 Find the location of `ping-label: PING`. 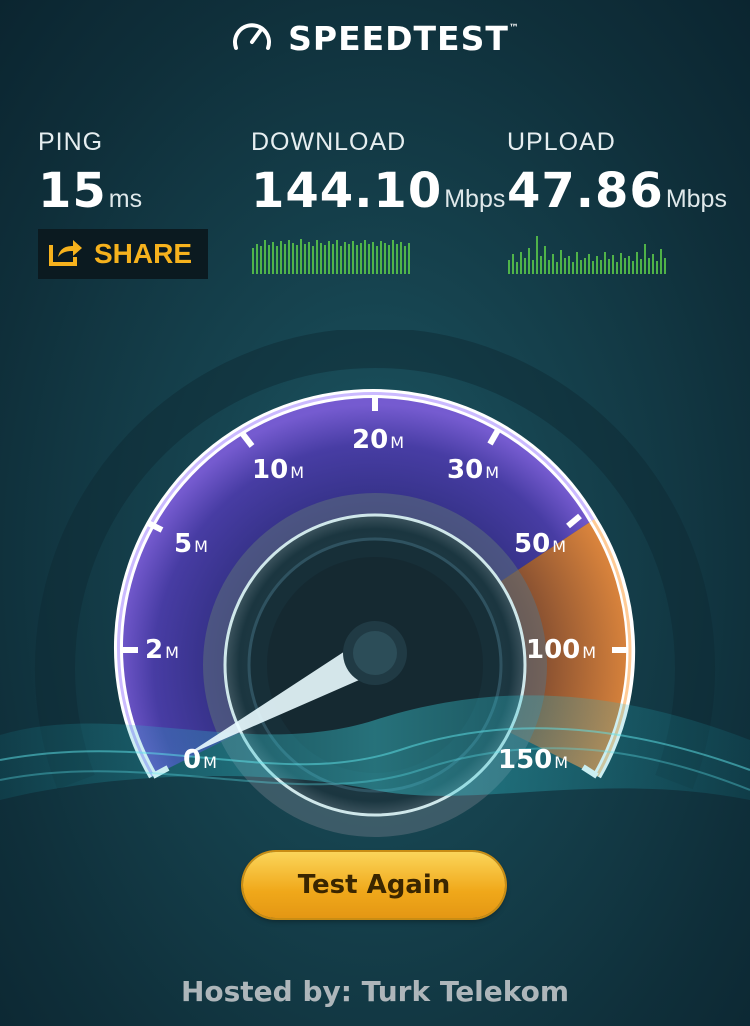

ping-label: PING is located at coordinates (71, 142).